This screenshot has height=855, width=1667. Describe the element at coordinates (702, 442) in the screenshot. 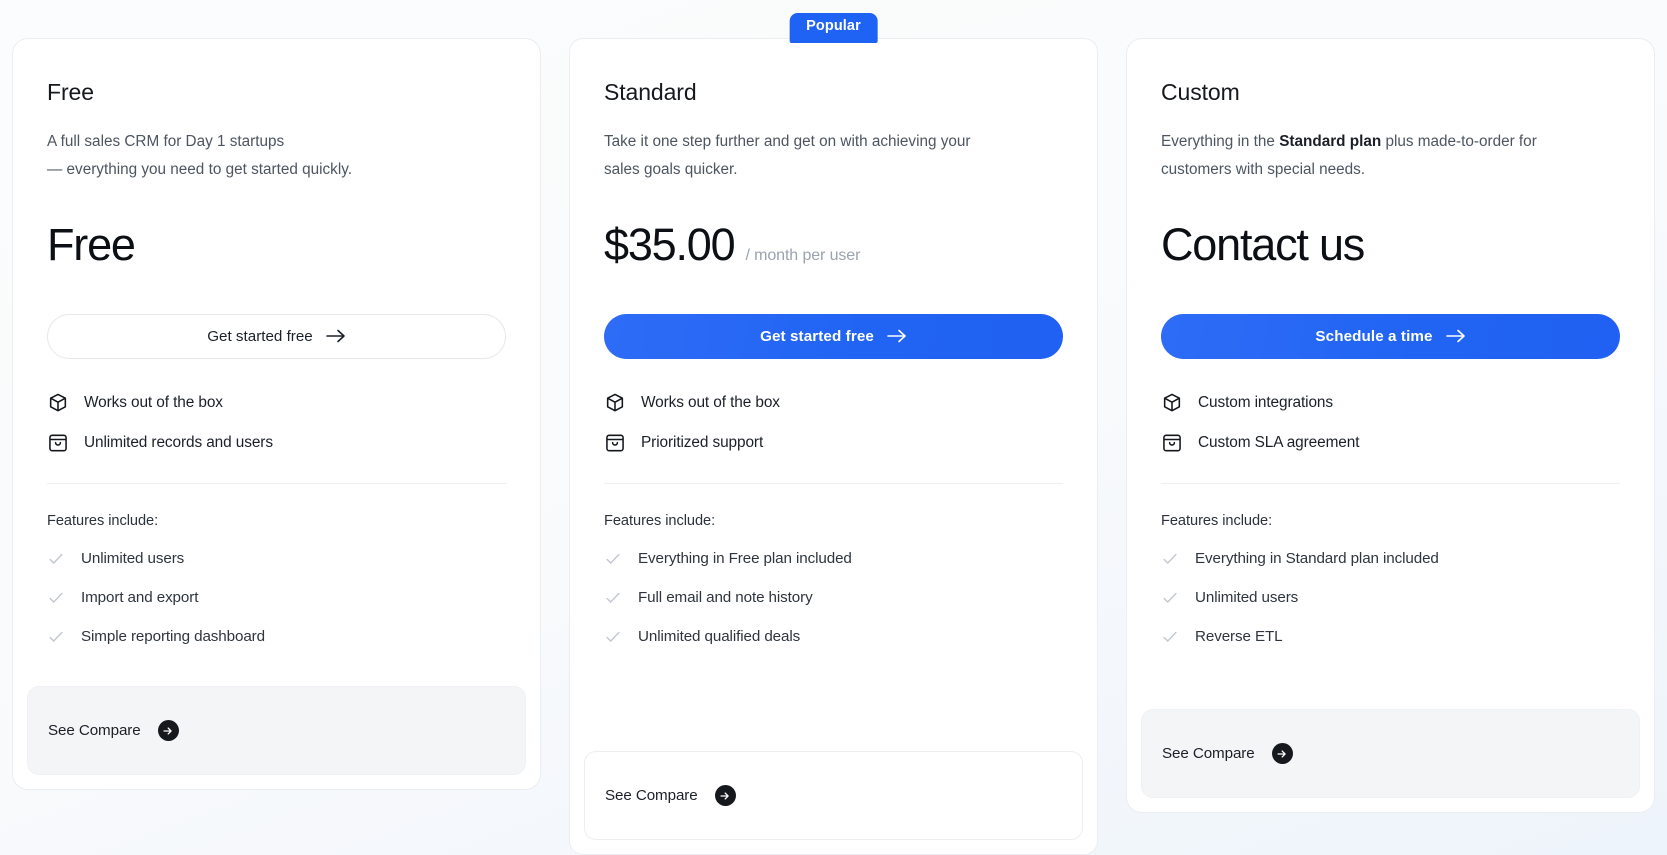

I see `highlight-label: Prioritized support` at that location.